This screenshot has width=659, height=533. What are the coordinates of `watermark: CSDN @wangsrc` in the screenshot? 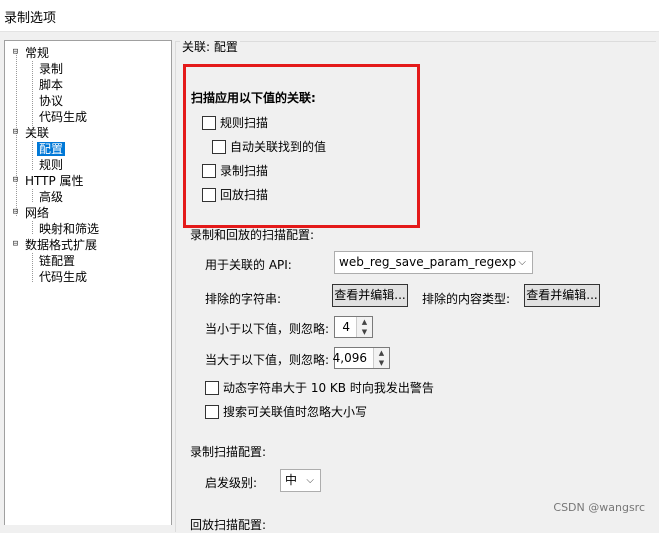 It's located at (599, 507).